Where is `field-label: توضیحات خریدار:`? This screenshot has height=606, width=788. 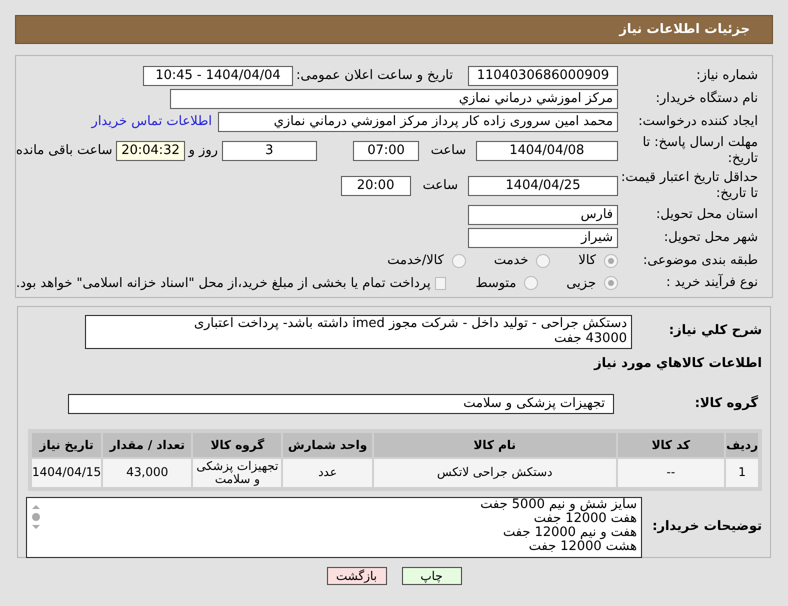
field-label: توضیحات خریدار: is located at coordinates (706, 527).